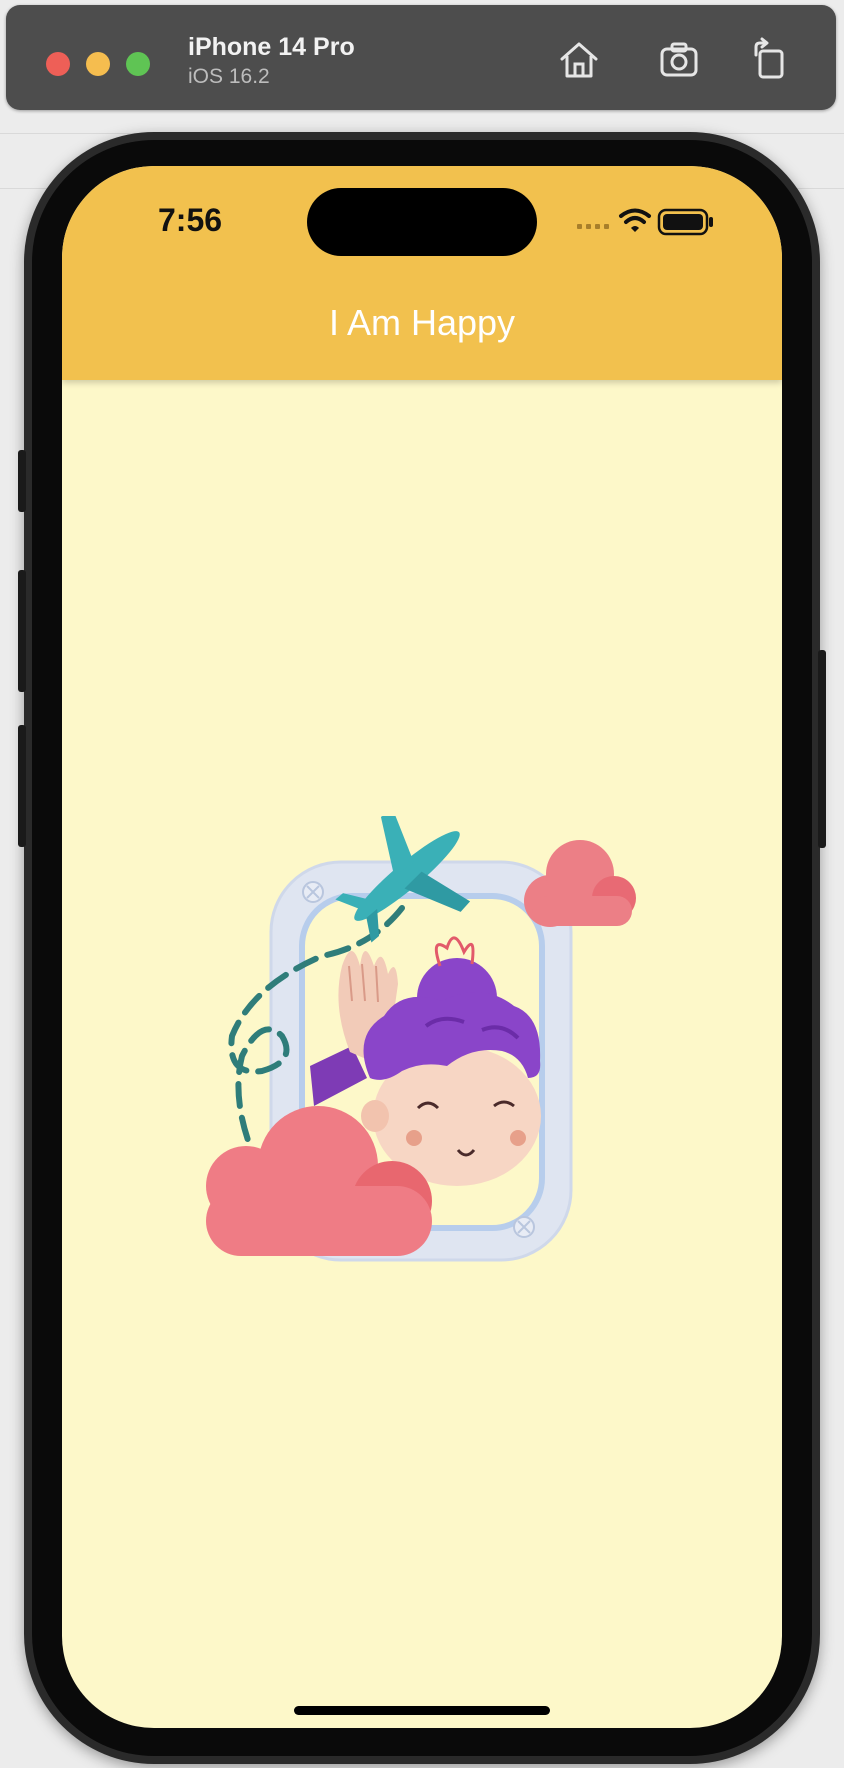 The height and width of the screenshot is (1768, 844). Describe the element at coordinates (593, 226) in the screenshot. I see `cellular-signal-icon` at that location.